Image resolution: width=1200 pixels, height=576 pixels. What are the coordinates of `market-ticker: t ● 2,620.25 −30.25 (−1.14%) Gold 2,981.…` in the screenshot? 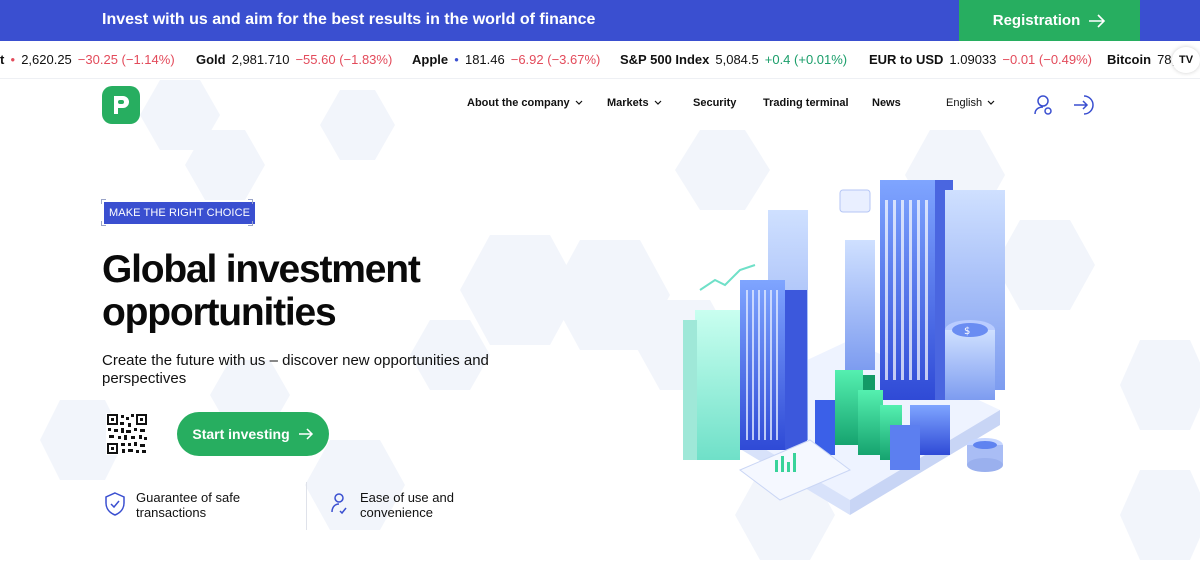 It's located at (600, 60).